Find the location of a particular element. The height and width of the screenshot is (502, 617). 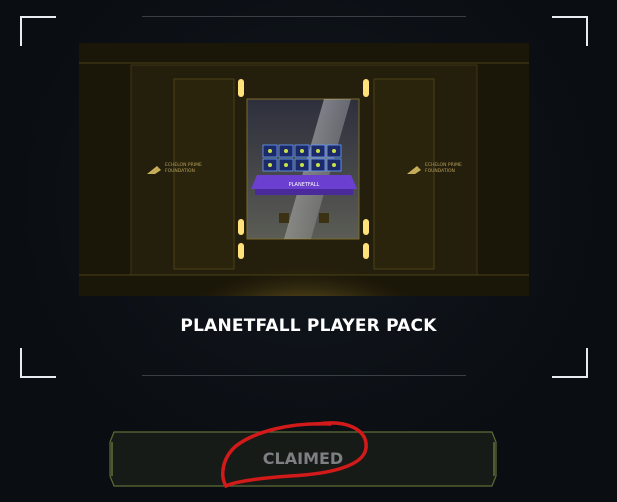

frame-top-line is located at coordinates (304, 16).